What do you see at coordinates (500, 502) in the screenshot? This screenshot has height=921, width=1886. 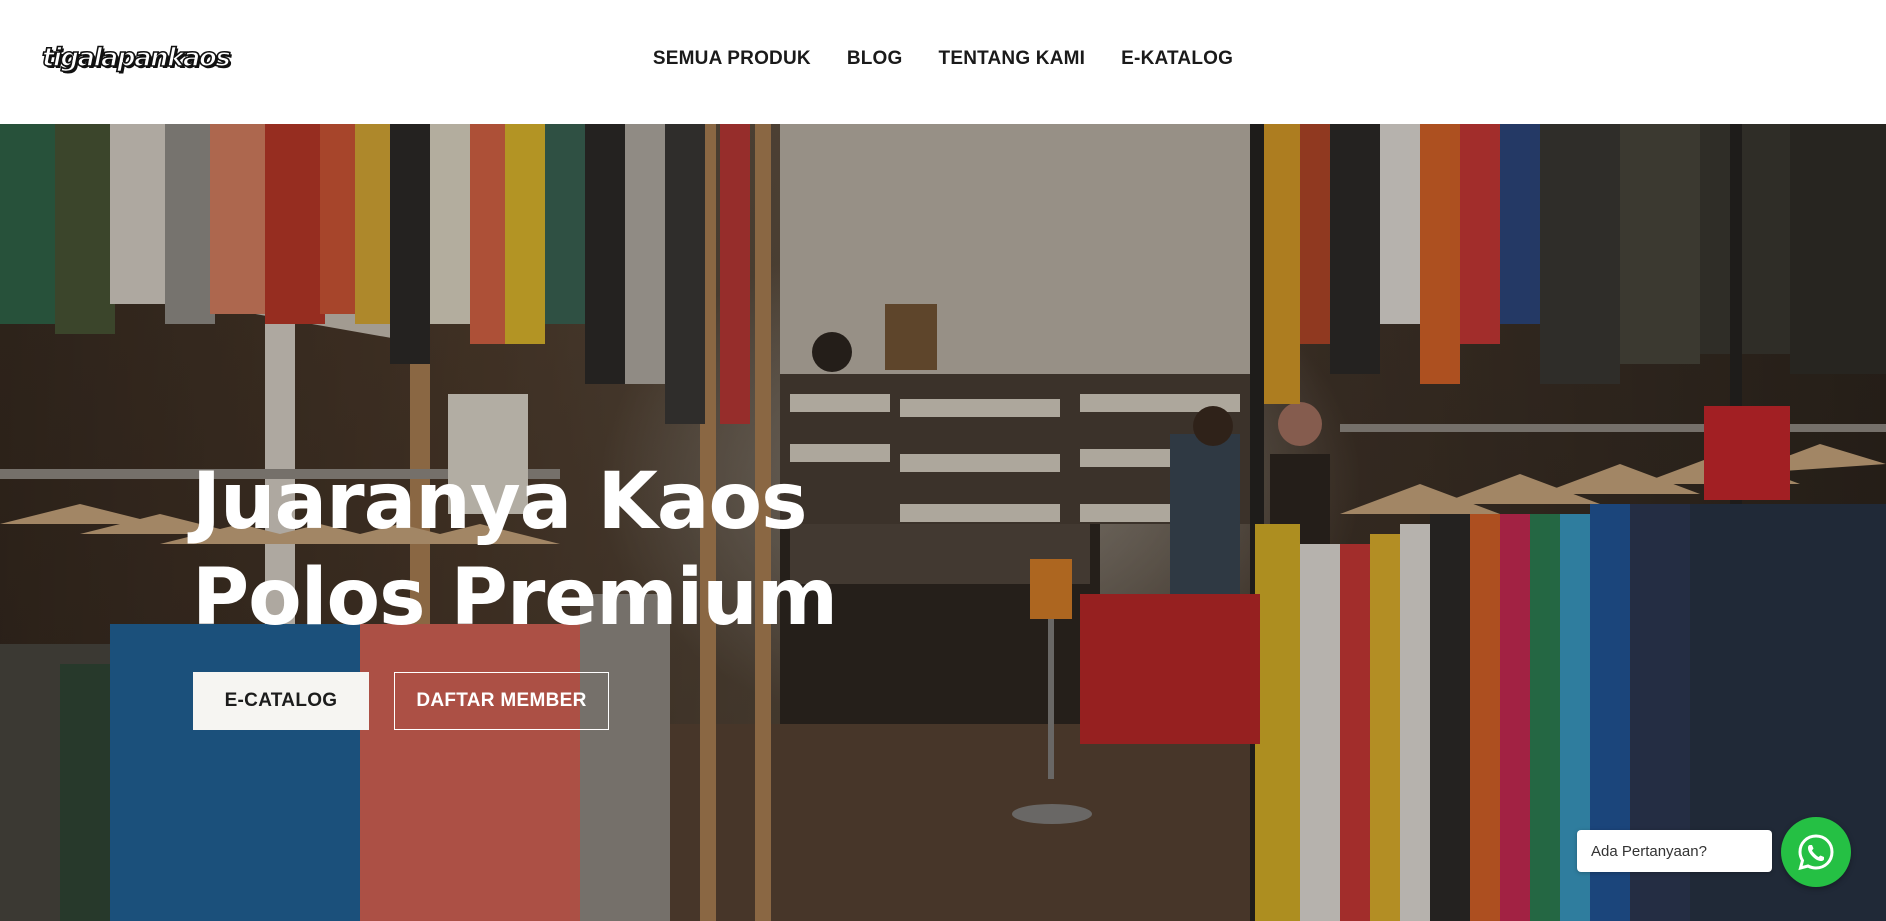 I see `hero-headline-line1: Juaranya Kaos` at bounding box center [500, 502].